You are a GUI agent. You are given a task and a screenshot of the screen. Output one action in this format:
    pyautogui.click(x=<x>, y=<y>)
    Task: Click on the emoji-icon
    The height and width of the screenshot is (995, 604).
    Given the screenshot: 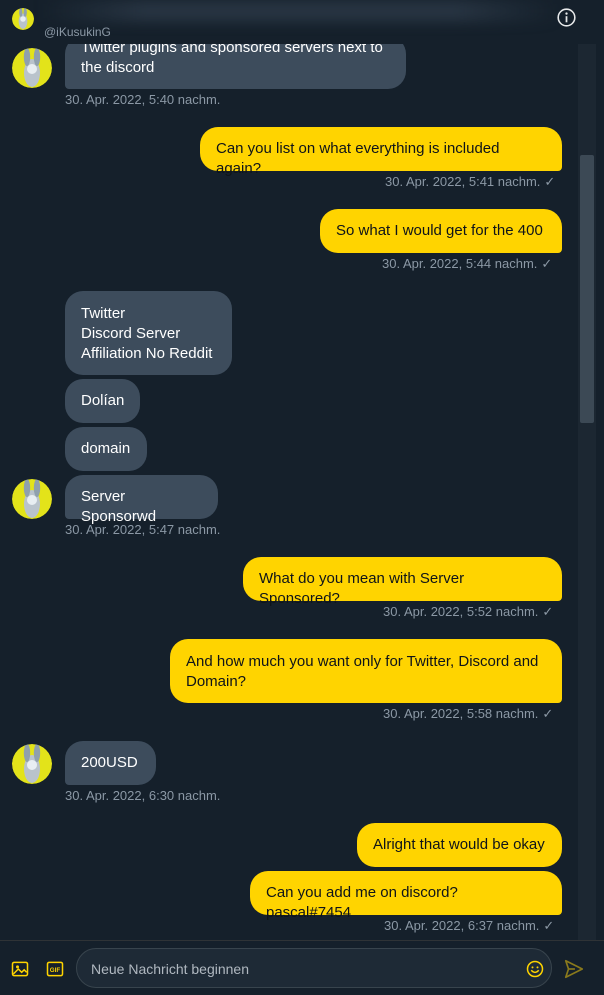 What is the action you would take?
    pyautogui.click(x=535, y=969)
    